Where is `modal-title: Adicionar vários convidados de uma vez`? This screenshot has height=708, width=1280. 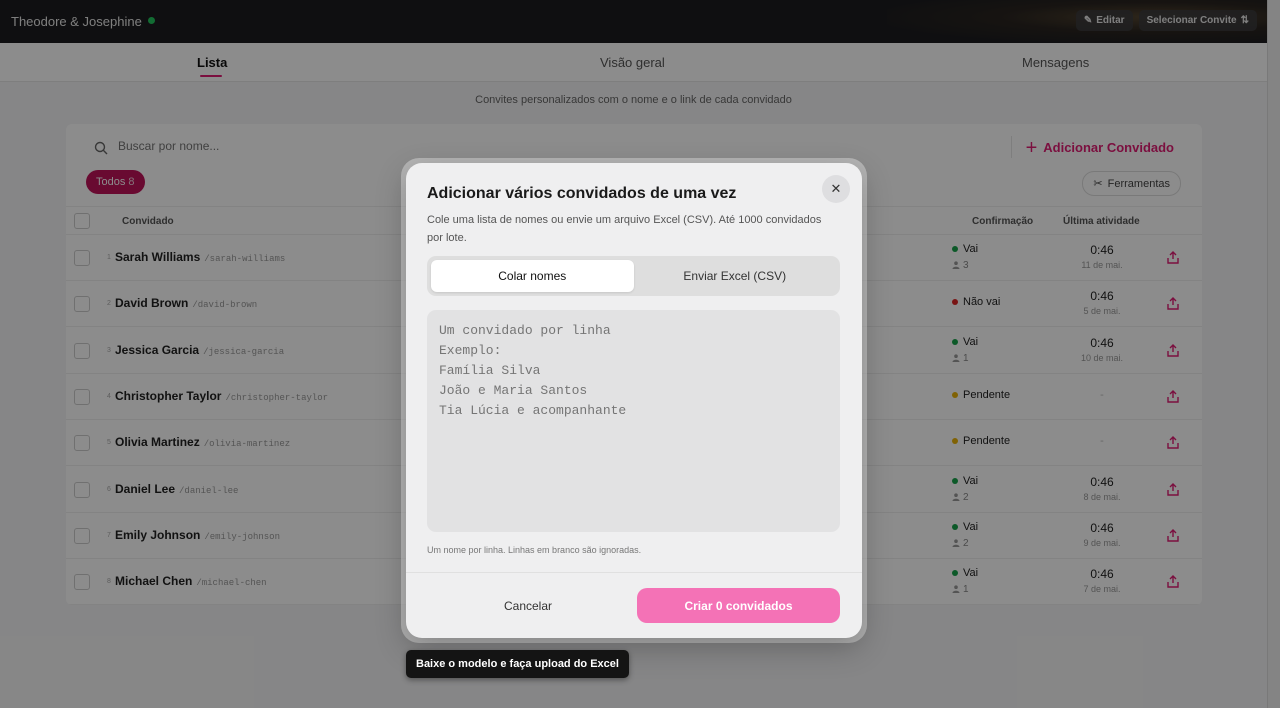
modal-title: Adicionar vários convidados de uma vez is located at coordinates (582, 193).